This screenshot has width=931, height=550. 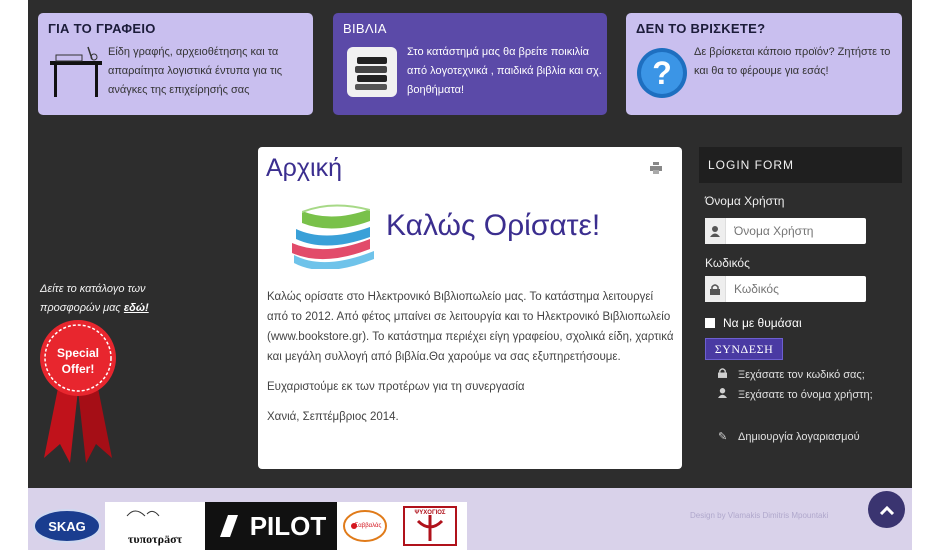 I want to click on welcome-heading: Καλώς Ορίσατε!, so click(x=493, y=225).